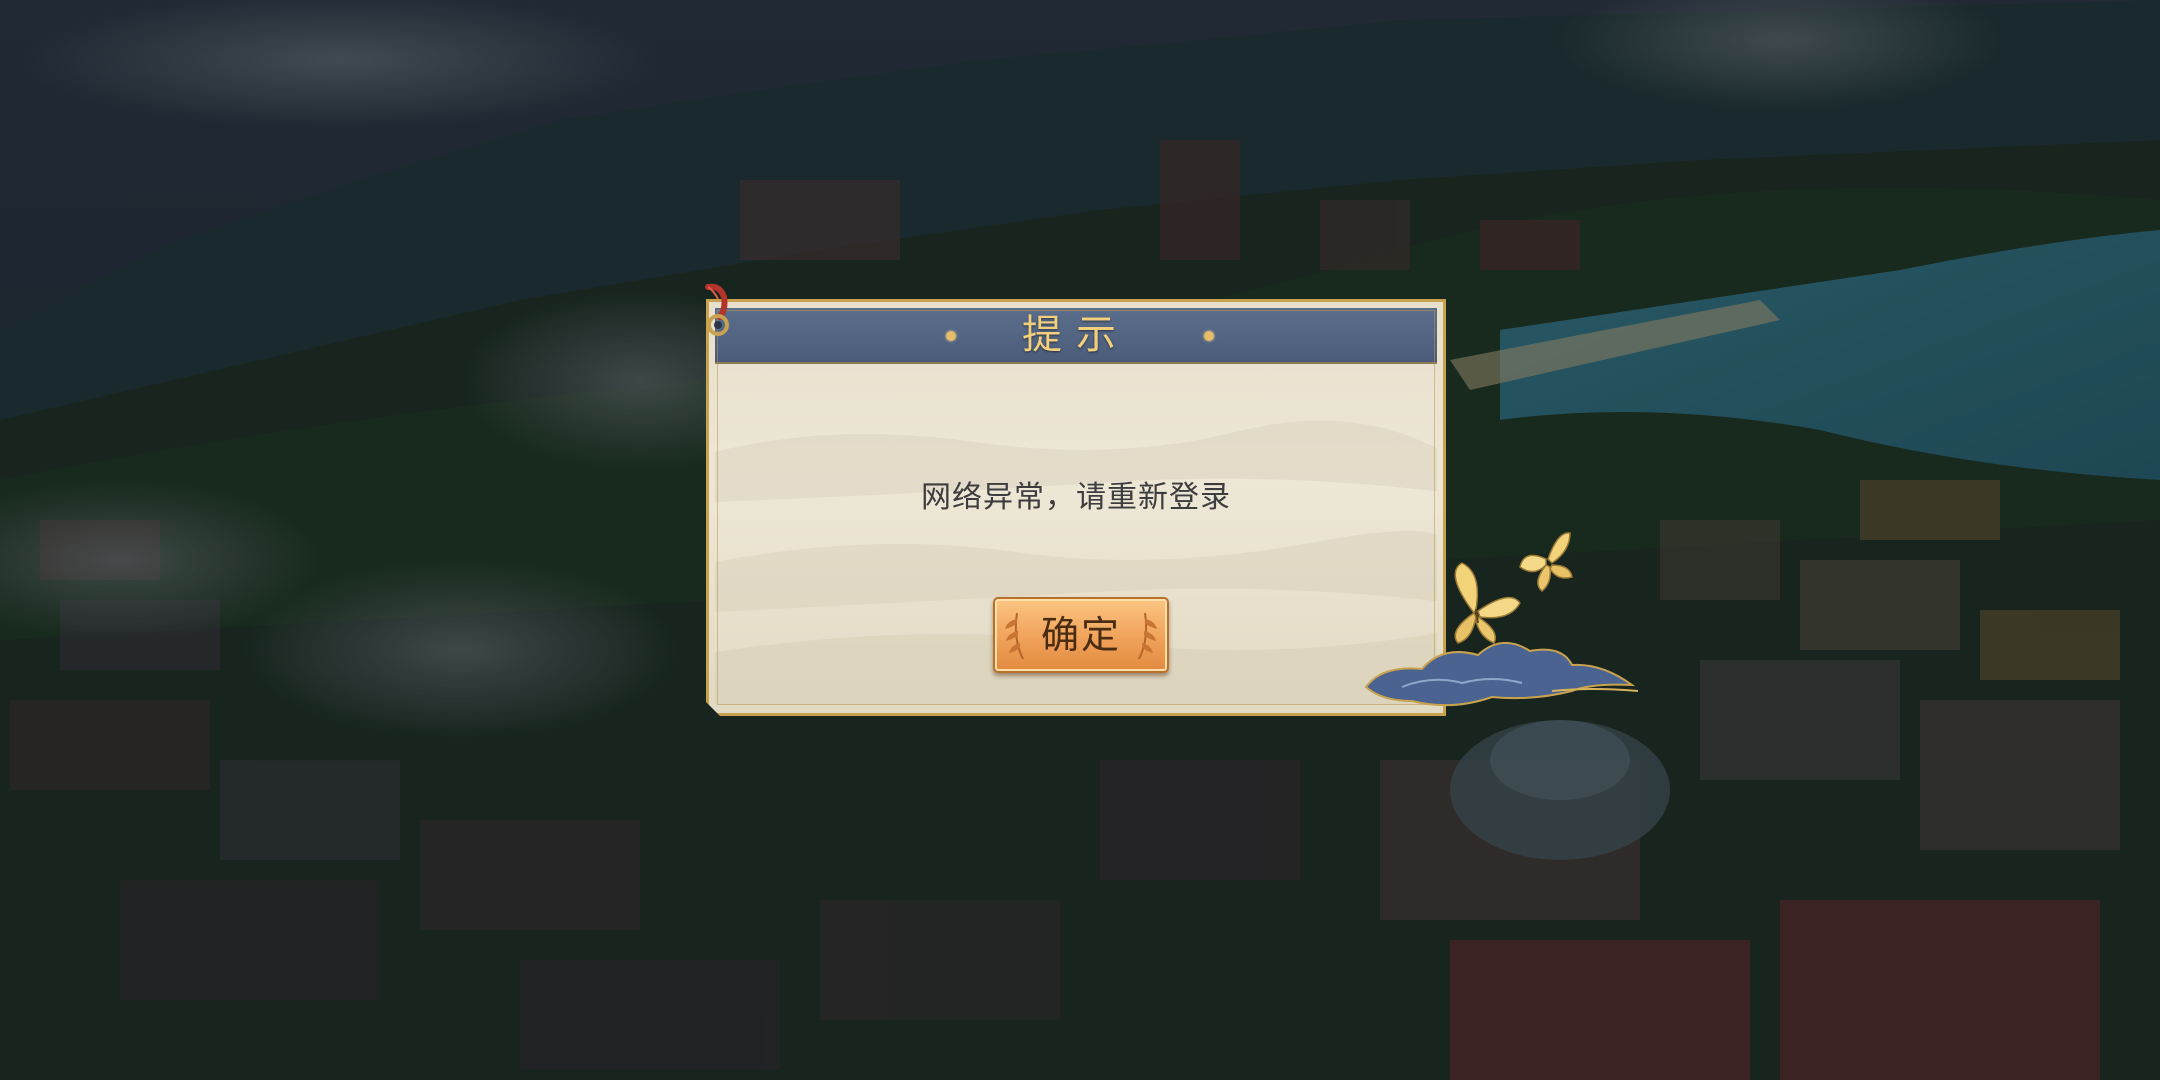 This screenshot has width=2160, height=1080. I want to click on dialog-title-bar: 提示, so click(1076, 336).